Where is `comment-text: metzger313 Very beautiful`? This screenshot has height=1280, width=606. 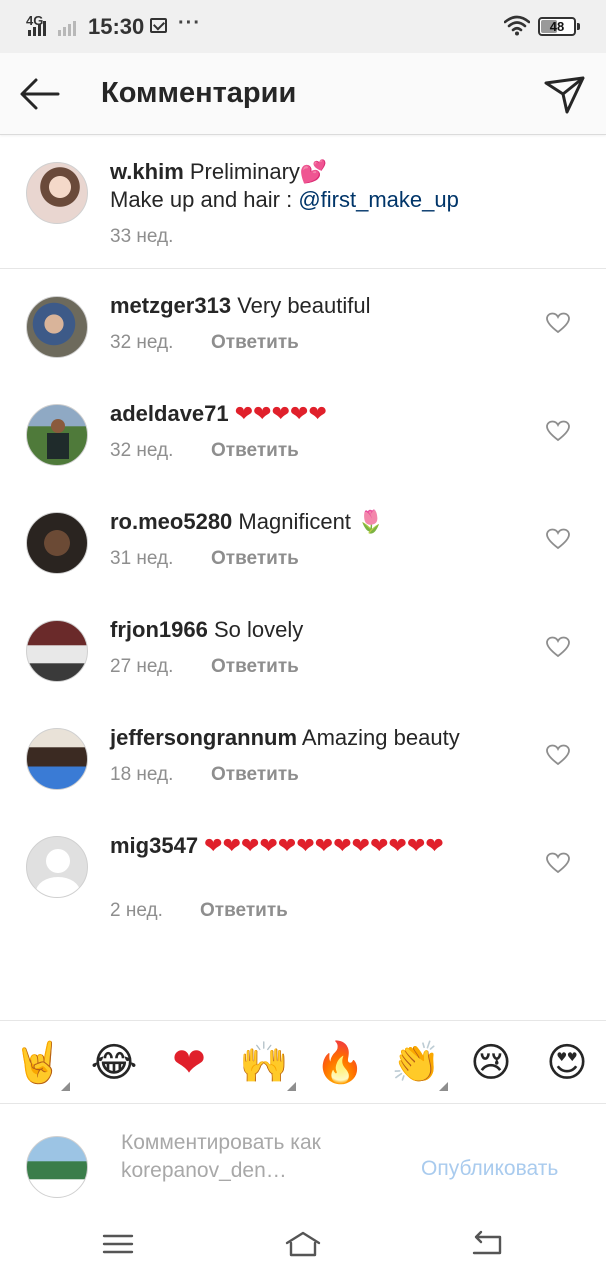
comment-text: metzger313 Very beautiful is located at coordinates (310, 306).